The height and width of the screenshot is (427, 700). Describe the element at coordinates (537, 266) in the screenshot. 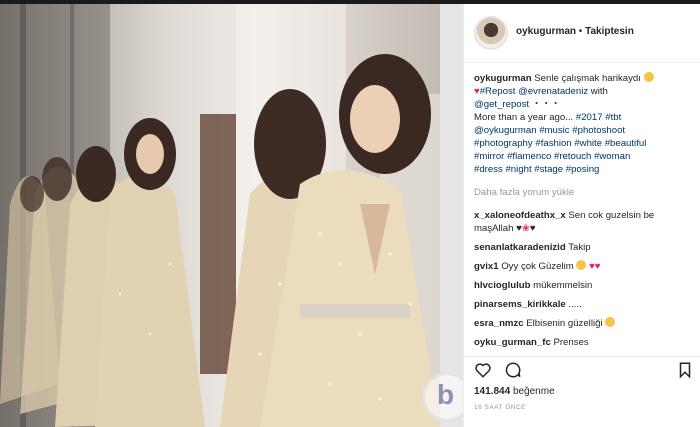

I see `comment-text: Oyy çok Güzelim` at that location.